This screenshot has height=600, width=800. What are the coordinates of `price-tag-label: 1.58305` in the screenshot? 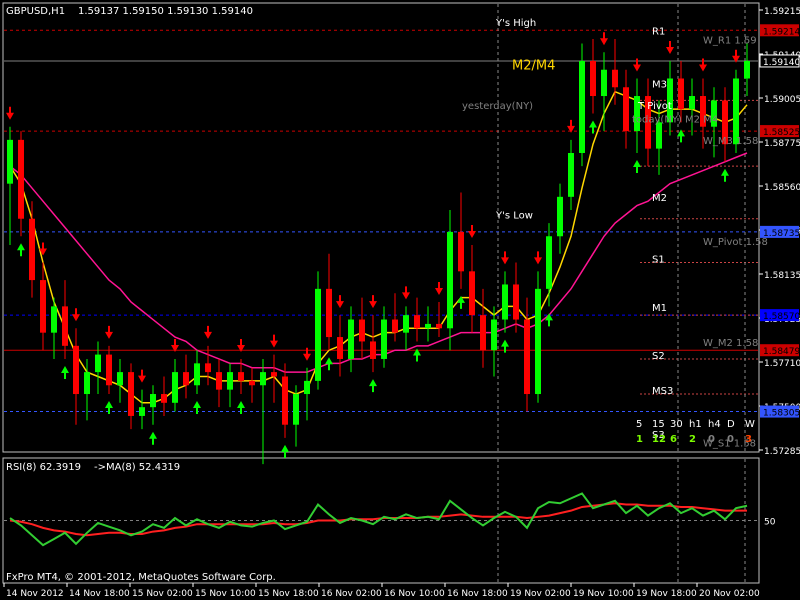 It's located at (781, 414).